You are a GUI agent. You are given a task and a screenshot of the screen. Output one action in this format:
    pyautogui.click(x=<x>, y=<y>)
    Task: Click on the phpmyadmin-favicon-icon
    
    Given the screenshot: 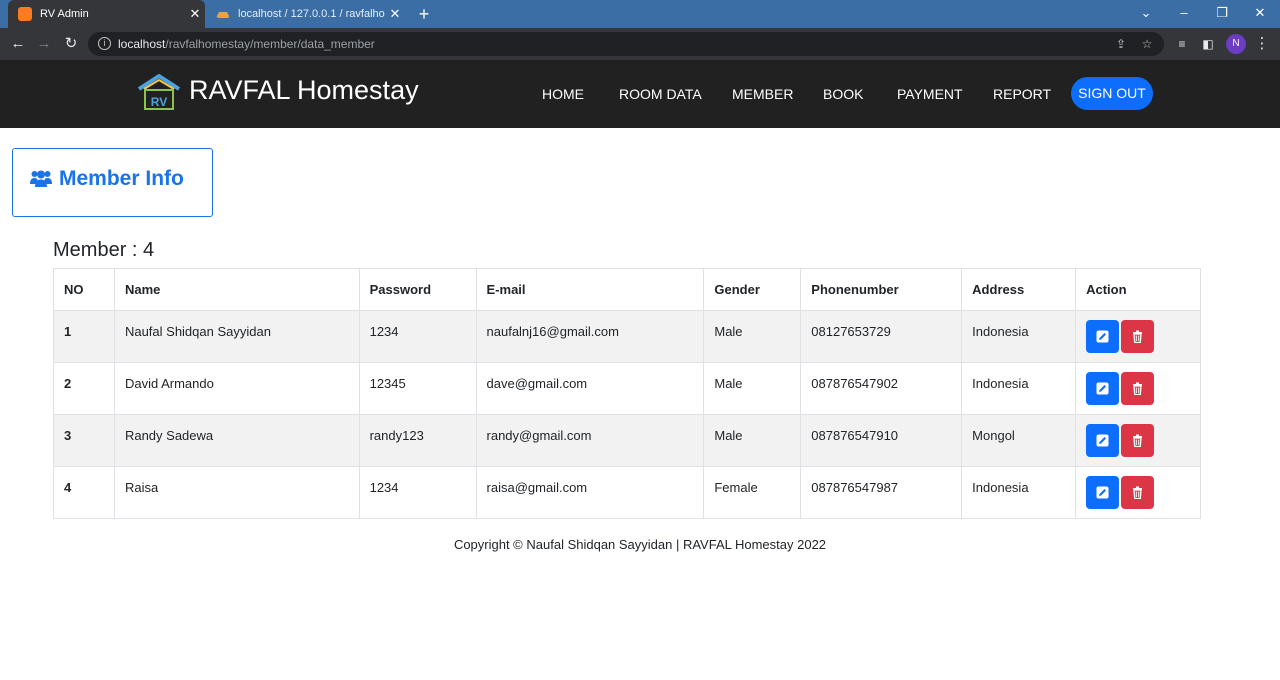 What is the action you would take?
    pyautogui.click(x=223, y=14)
    